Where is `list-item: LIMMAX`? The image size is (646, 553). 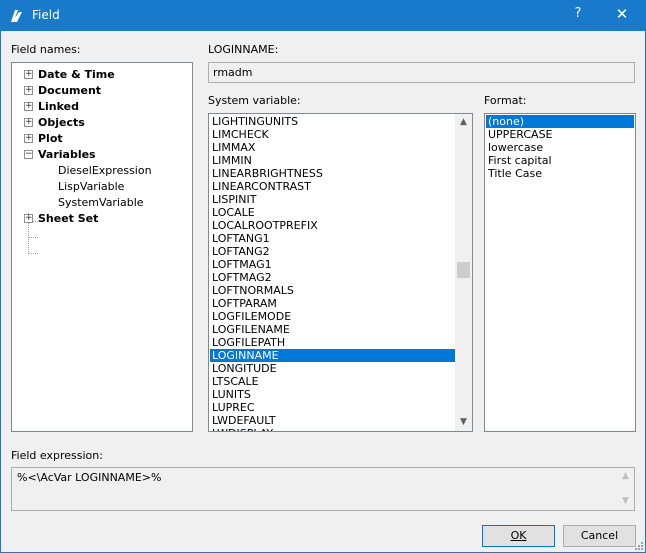
list-item: LIMMAX is located at coordinates (332, 147).